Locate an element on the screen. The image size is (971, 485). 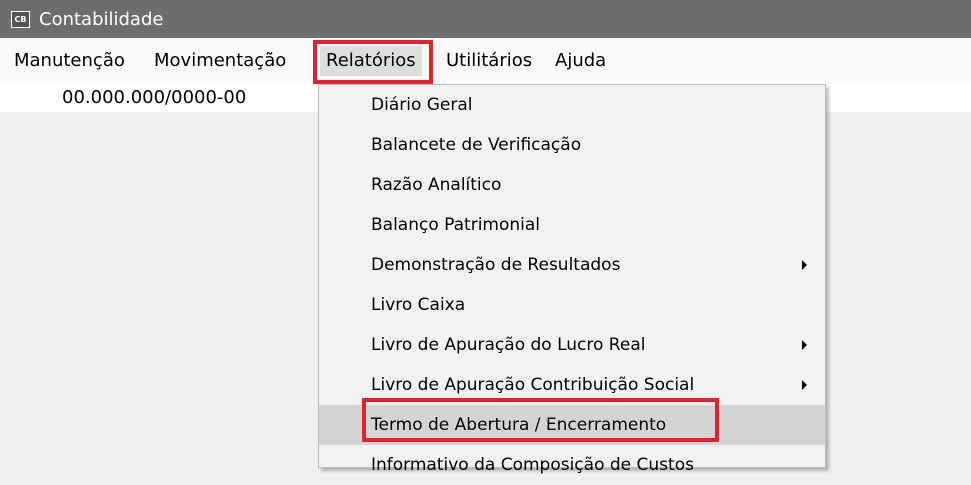
menu-item-composicao-custos: Informativo da Composição de Custos is located at coordinates (572, 465).